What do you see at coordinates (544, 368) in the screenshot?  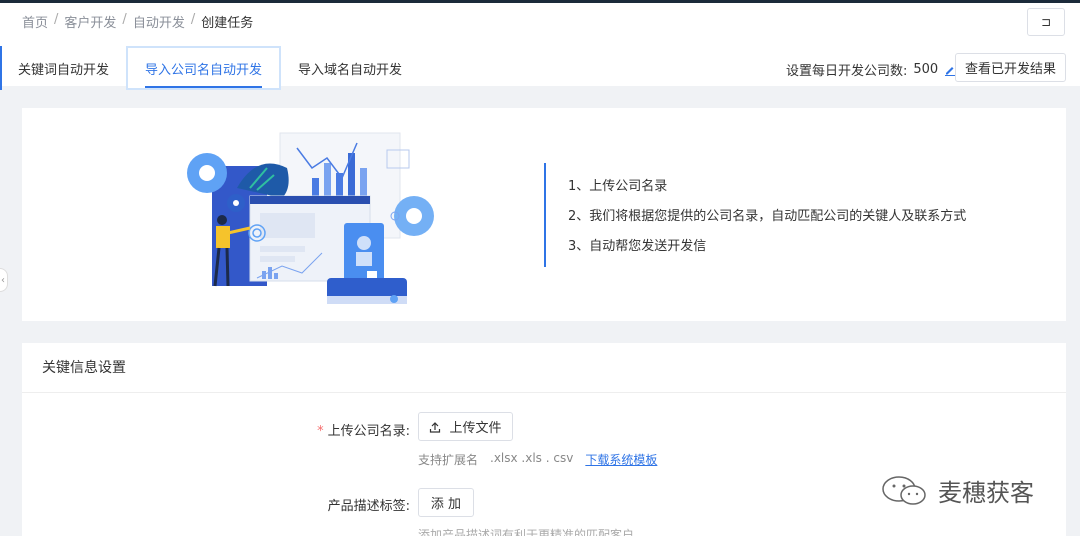 I see `section-title: 关键信息设置` at bounding box center [544, 368].